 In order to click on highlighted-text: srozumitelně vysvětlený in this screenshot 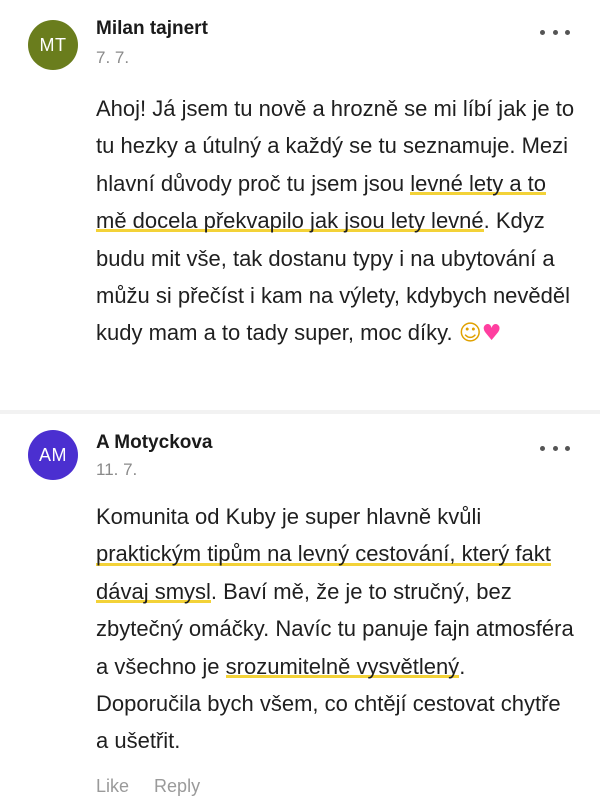, I will do `click(342, 666)`.